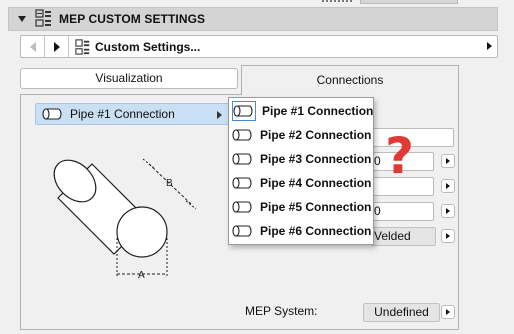  What do you see at coordinates (316, 207) in the screenshot?
I see `menu-item-label: Pipe #5 Connection` at bounding box center [316, 207].